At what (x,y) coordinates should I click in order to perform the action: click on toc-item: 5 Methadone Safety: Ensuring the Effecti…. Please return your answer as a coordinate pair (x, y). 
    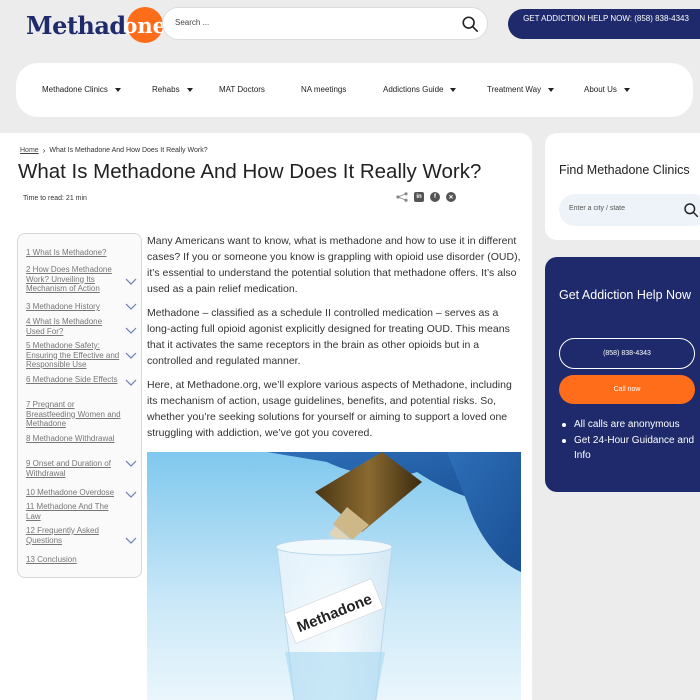
    Looking at the image, I should click on (73, 355).